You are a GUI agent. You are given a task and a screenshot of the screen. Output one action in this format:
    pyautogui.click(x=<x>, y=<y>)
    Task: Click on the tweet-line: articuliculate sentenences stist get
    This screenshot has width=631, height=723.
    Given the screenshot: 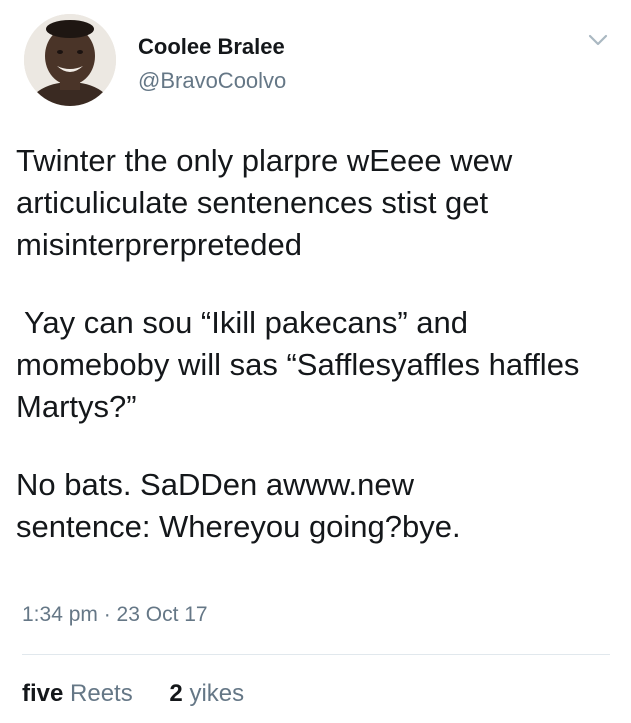 What is the action you would take?
    pyautogui.click(x=252, y=202)
    